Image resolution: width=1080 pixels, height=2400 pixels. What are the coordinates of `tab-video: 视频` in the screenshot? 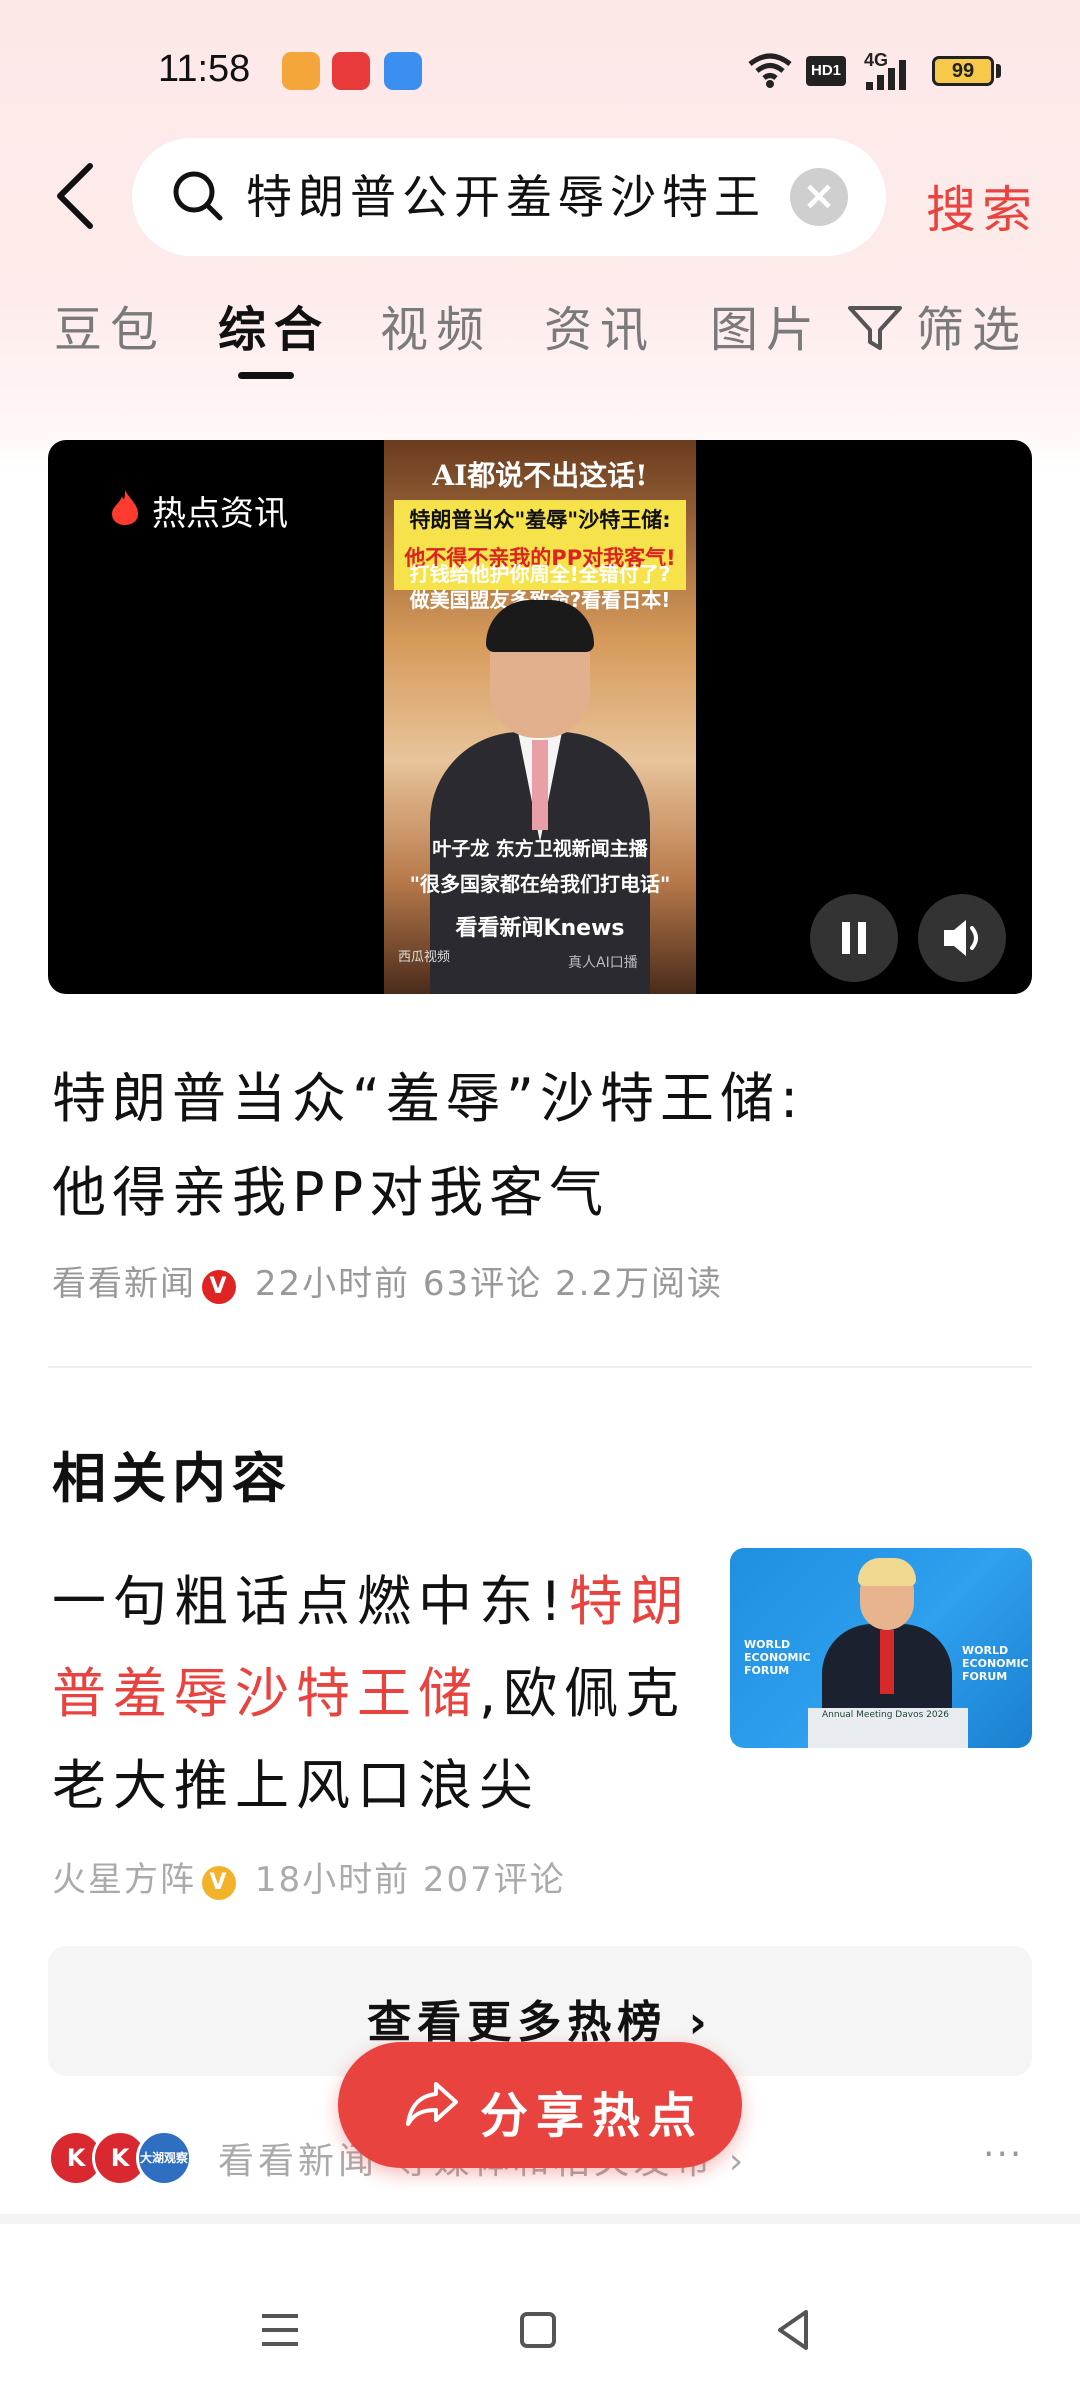 It's located at (436, 325).